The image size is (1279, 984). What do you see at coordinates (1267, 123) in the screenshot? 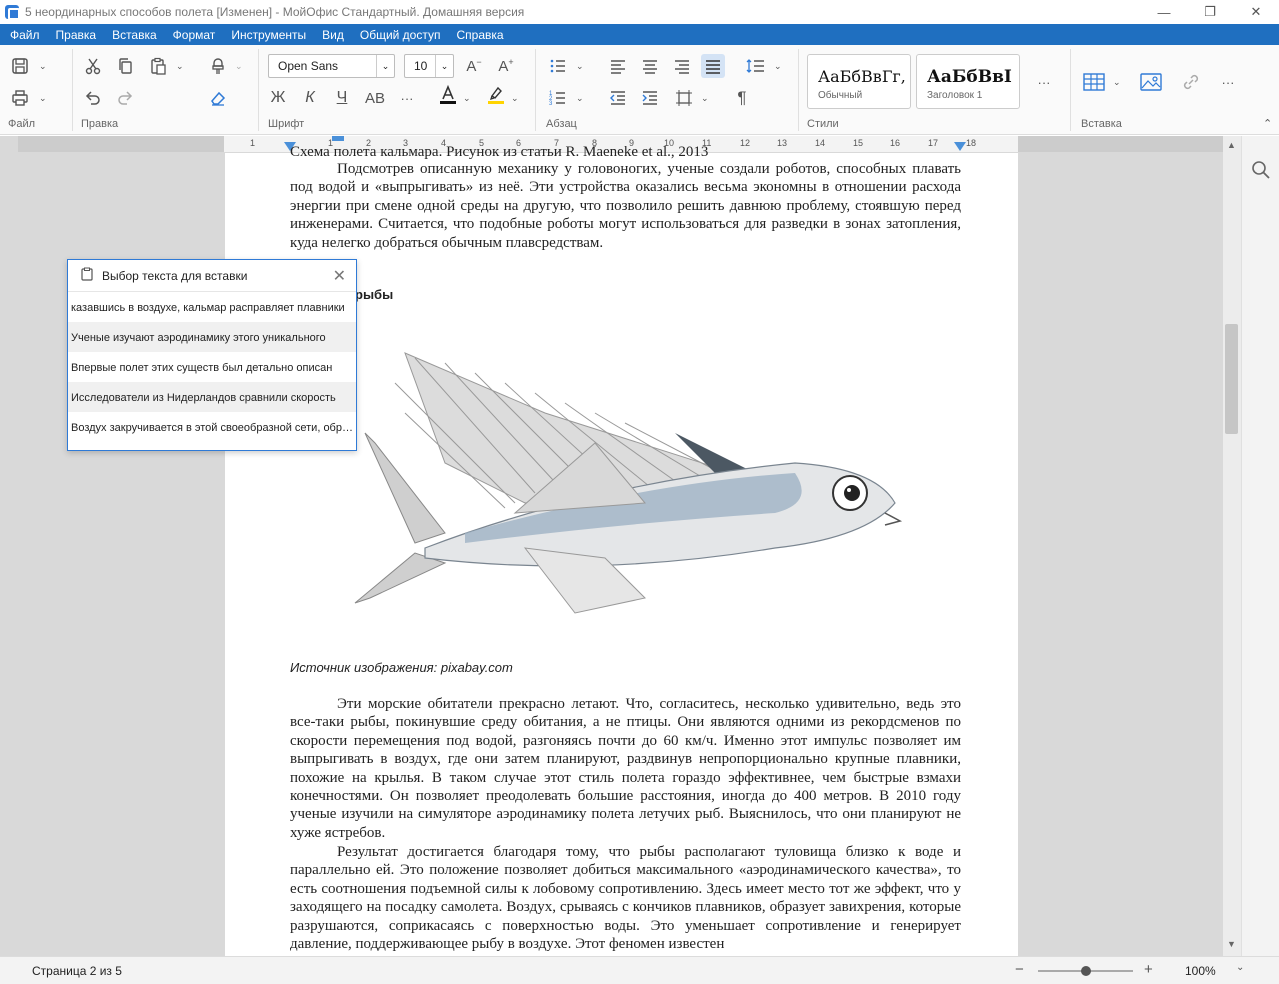
I see `collapse-ribbon-icon: ⌃` at bounding box center [1267, 123].